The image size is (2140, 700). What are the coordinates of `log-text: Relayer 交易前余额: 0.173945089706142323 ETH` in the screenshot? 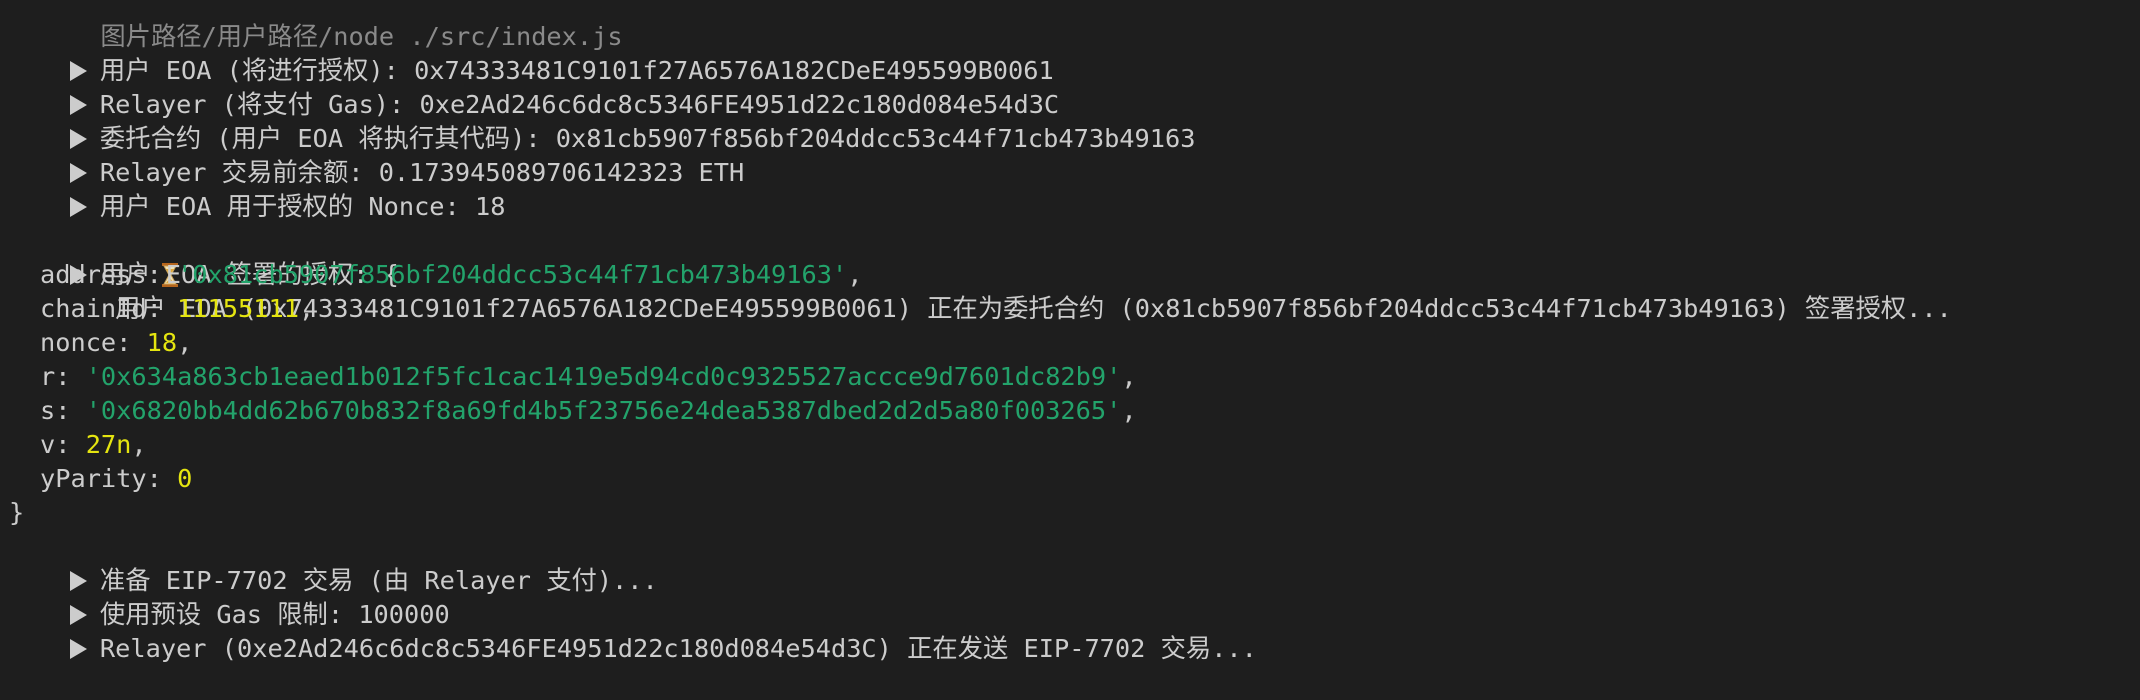 It's located at (422, 172).